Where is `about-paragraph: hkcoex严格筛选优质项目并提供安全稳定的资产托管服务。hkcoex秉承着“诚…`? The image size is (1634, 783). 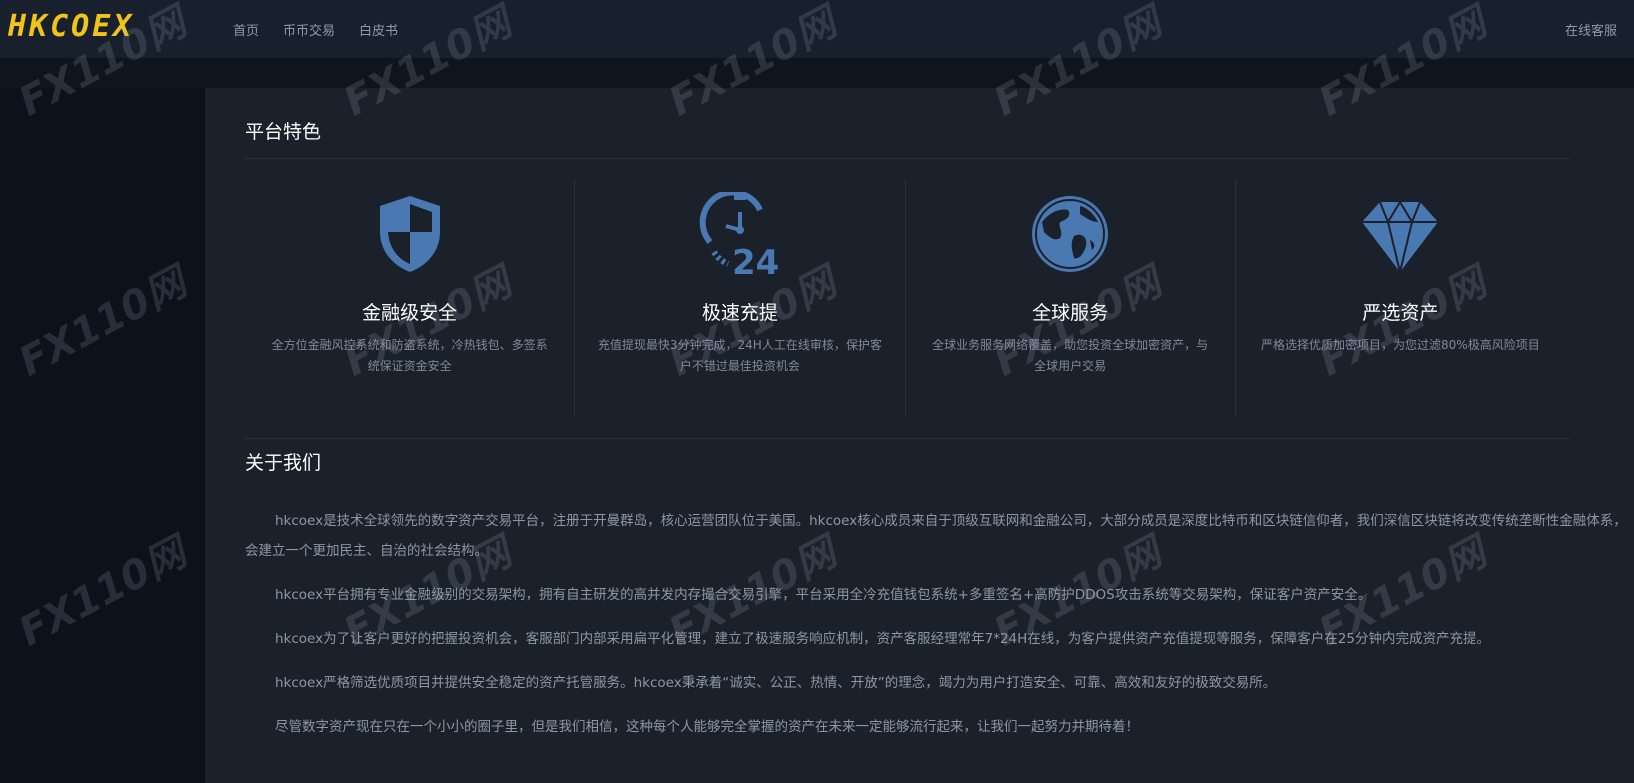
about-paragraph: hkcoex严格筛选优质项目并提供安全稳定的资产托管服务。hkcoex秉承着“诚… is located at coordinates (776, 683).